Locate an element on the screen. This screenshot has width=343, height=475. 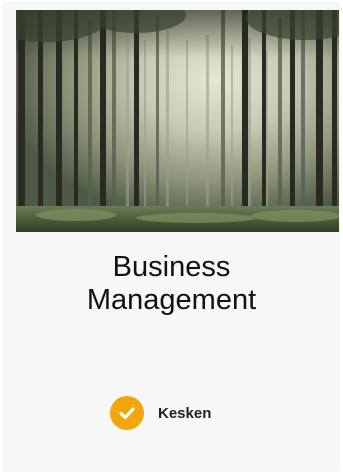
status-label: Kesken is located at coordinates (185, 413).